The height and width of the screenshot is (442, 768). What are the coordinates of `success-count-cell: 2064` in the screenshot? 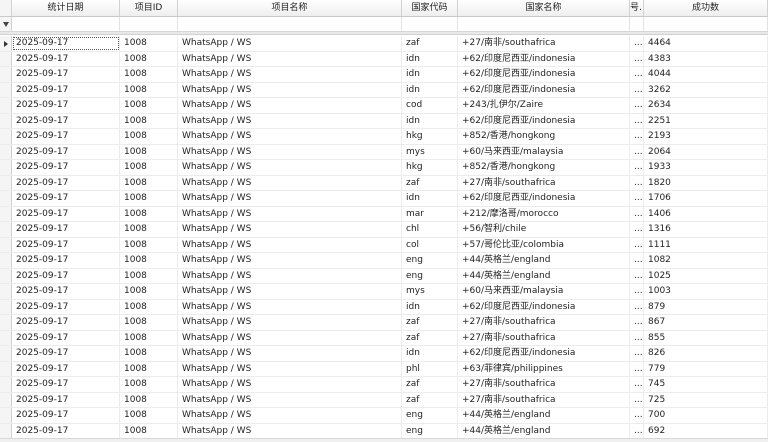 It's located at (706, 151).